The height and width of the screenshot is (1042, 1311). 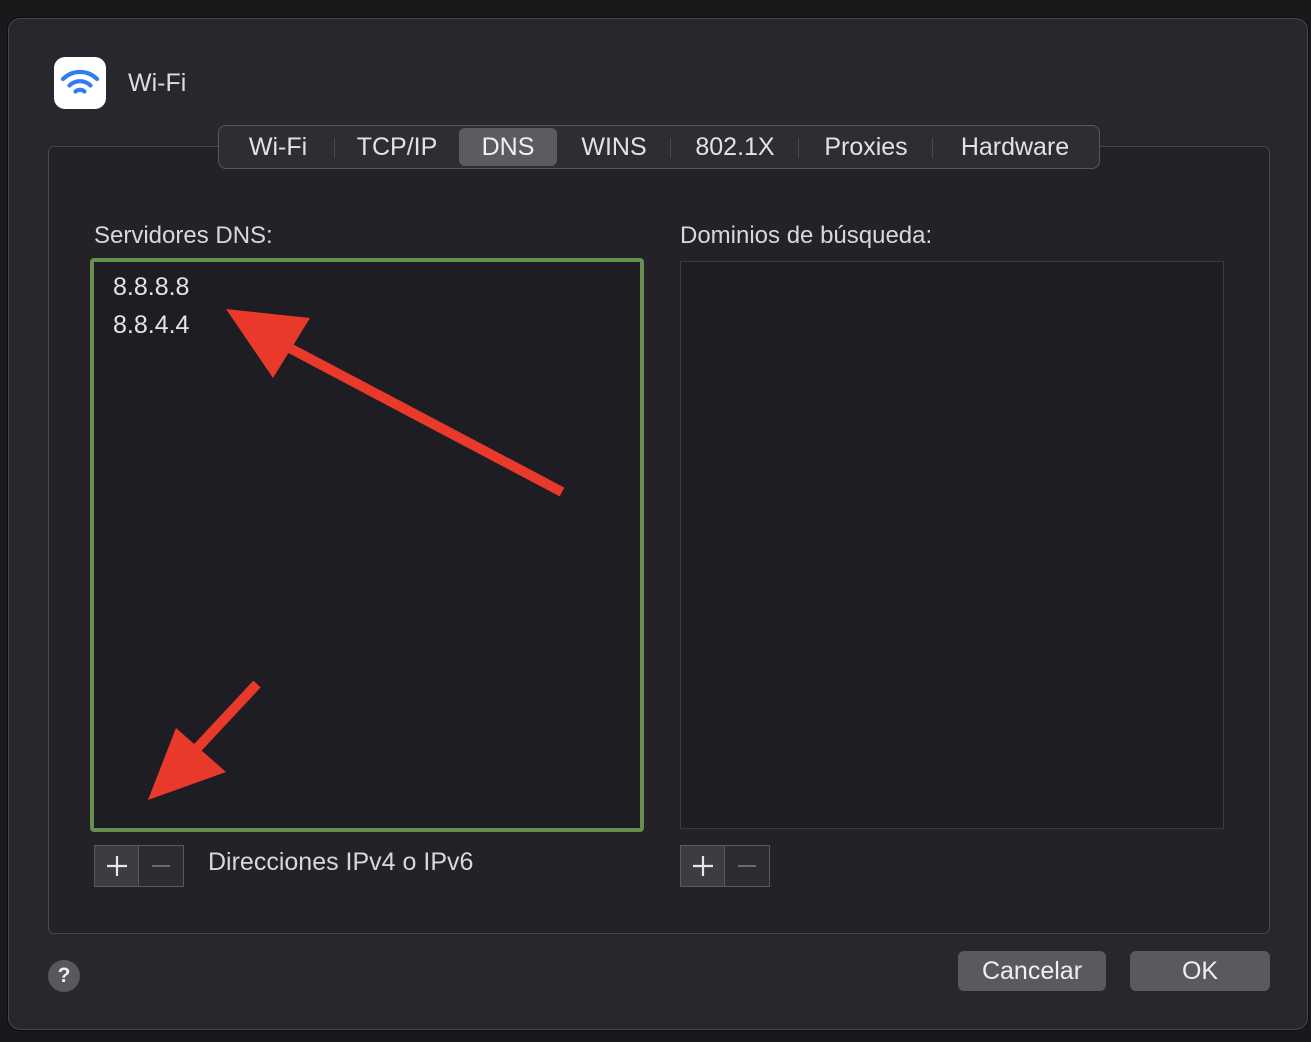 I want to click on dns-address-hint: Direcciones IPv4 o IPv6, so click(x=341, y=862).